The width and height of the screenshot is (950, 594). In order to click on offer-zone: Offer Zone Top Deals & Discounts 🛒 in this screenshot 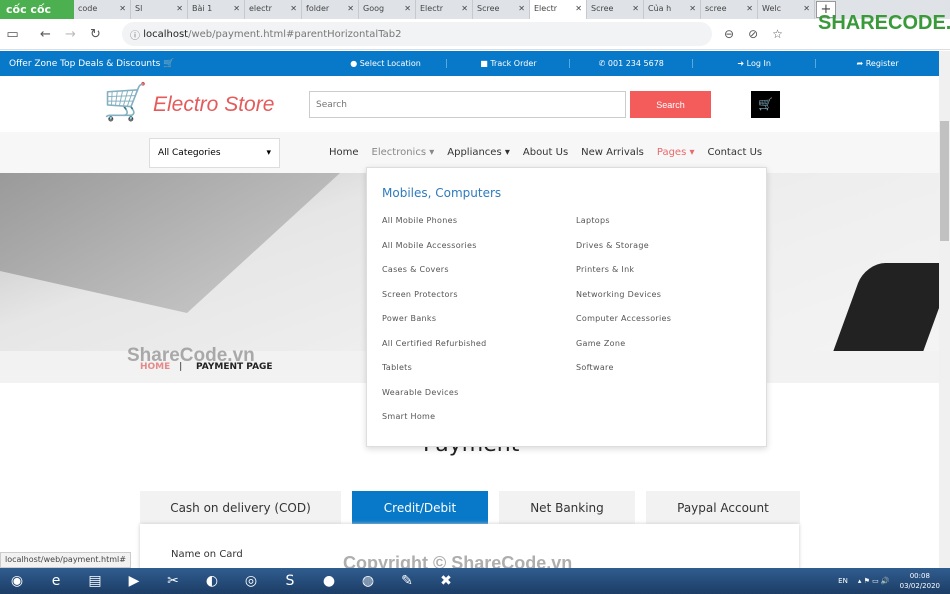, I will do `click(162, 64)`.